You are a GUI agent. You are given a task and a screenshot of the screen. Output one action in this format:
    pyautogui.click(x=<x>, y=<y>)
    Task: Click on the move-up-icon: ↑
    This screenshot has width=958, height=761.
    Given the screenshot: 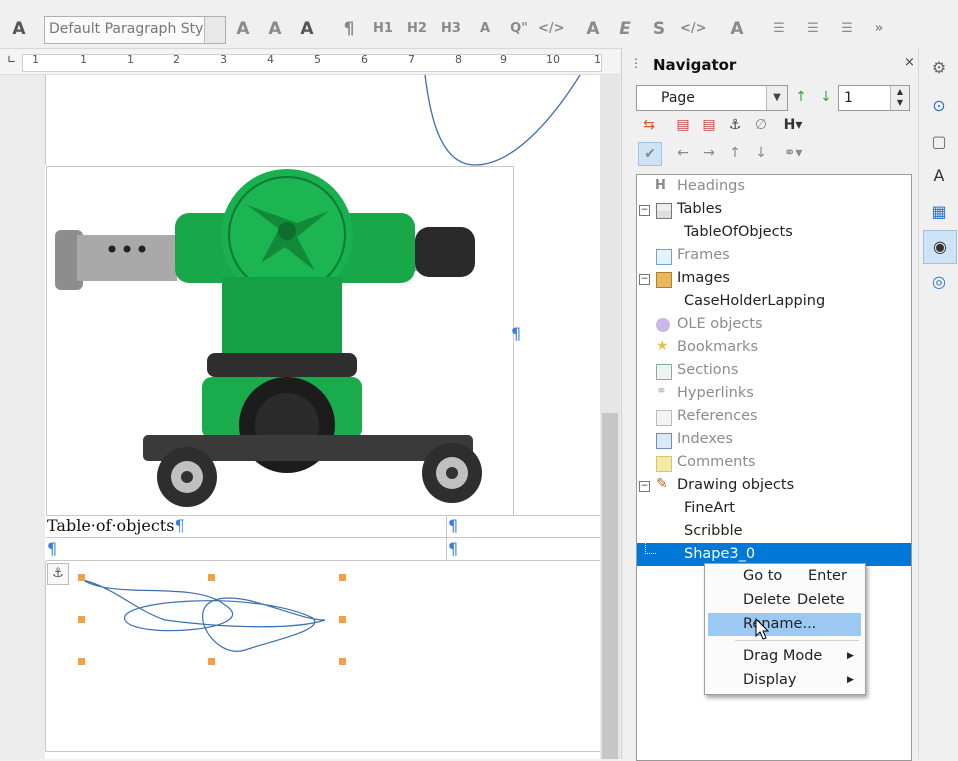 What is the action you would take?
    pyautogui.click(x=735, y=153)
    